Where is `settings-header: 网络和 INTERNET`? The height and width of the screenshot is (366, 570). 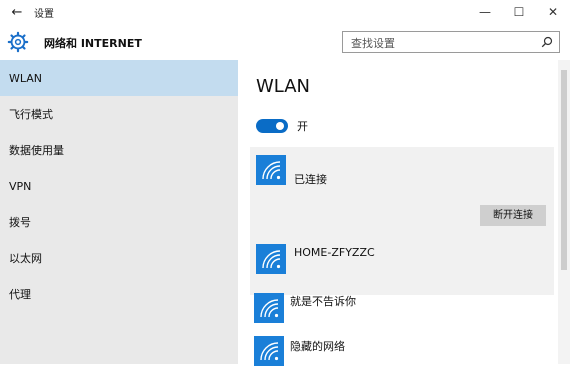 settings-header: 网络和 INTERNET is located at coordinates (285, 42).